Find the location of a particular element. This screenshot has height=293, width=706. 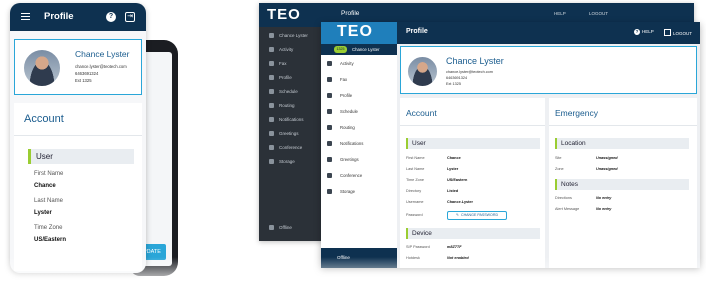

back-sidebar-item: Routing is located at coordinates (282, 105).